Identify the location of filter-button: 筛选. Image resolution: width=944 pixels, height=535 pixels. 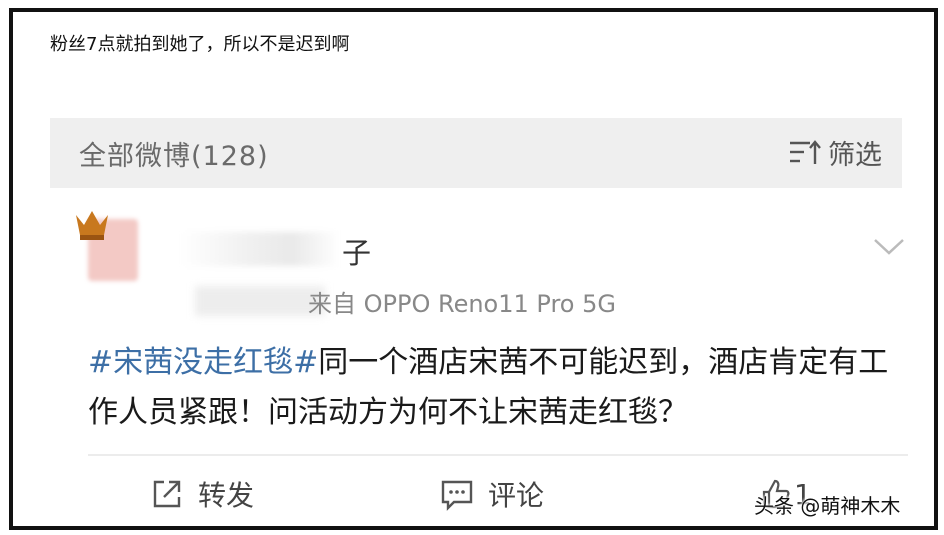
(835, 152).